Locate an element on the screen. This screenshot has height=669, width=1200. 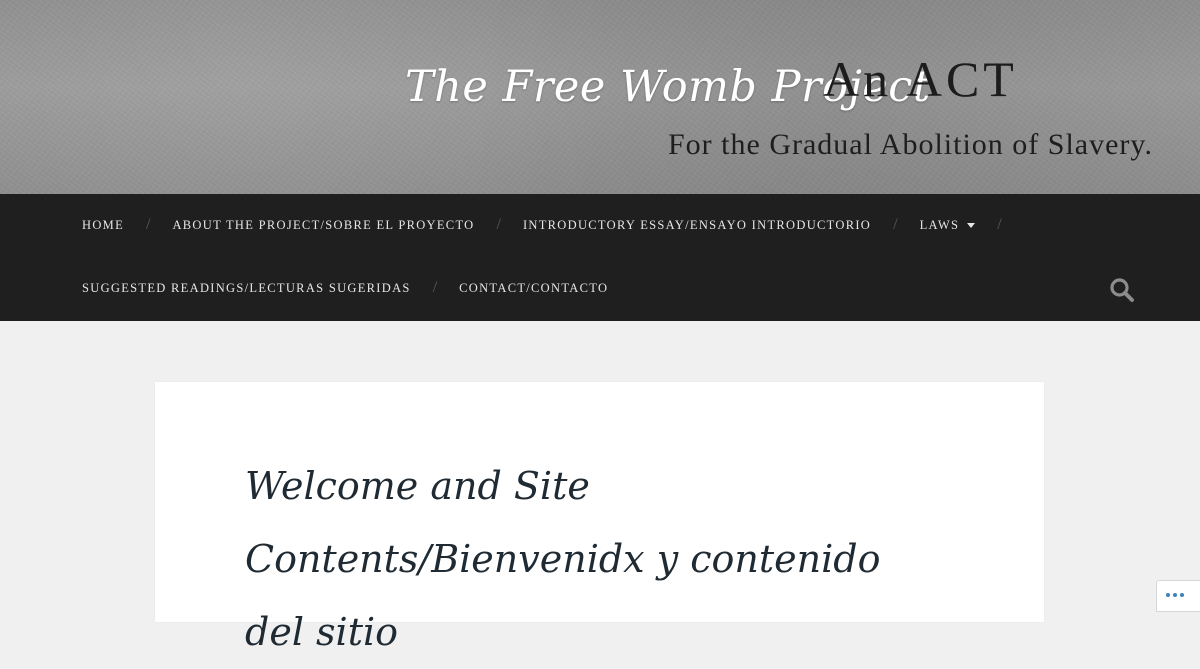
nav-item-contact: CONTACT/CONTACTO is located at coordinates (533, 288).